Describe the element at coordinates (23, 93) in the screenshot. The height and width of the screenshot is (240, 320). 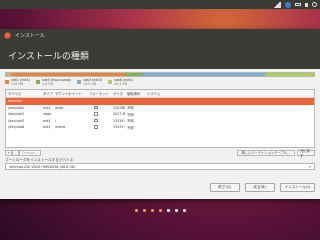
I see `col-device: デバイス` at that location.